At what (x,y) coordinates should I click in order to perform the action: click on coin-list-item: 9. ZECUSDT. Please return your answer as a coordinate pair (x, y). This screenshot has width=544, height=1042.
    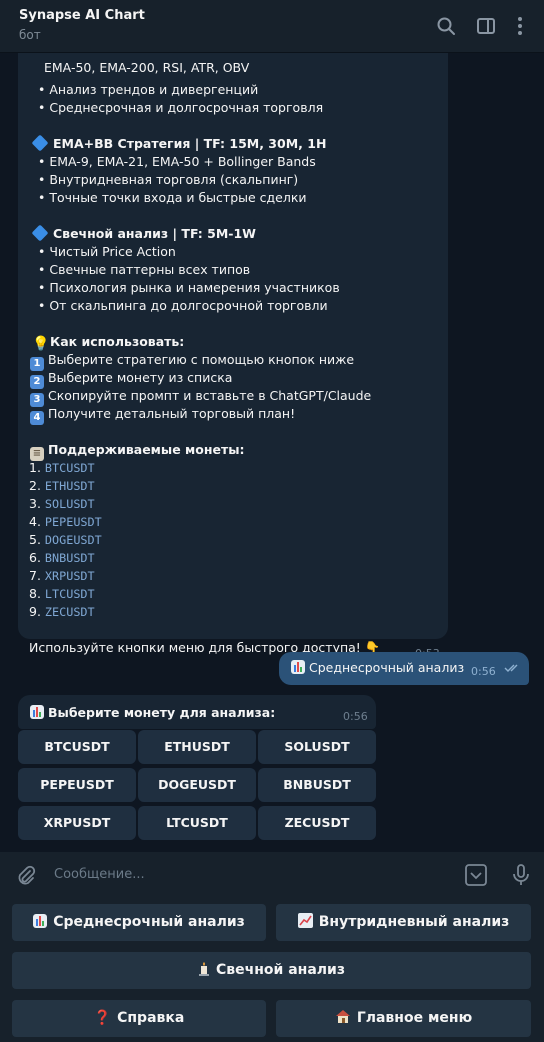
    Looking at the image, I should click on (62, 611).